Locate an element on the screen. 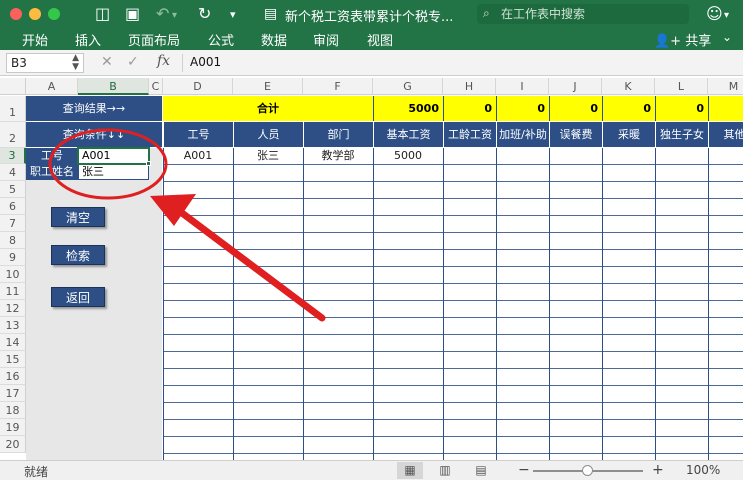 This screenshot has width=743, height=480. fill-handle is located at coordinates (148, 163).